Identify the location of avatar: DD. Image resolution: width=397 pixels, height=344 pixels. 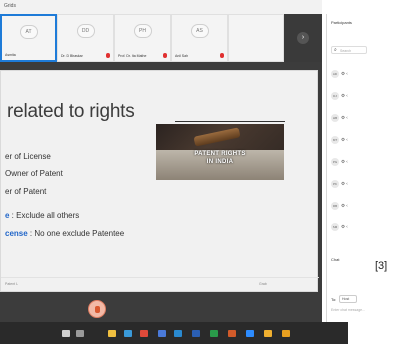
(85, 31).